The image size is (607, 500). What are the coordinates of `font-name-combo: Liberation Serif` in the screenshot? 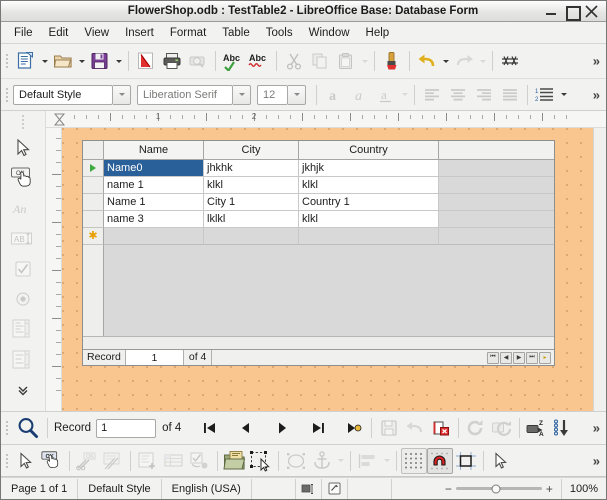 It's located at (194, 94).